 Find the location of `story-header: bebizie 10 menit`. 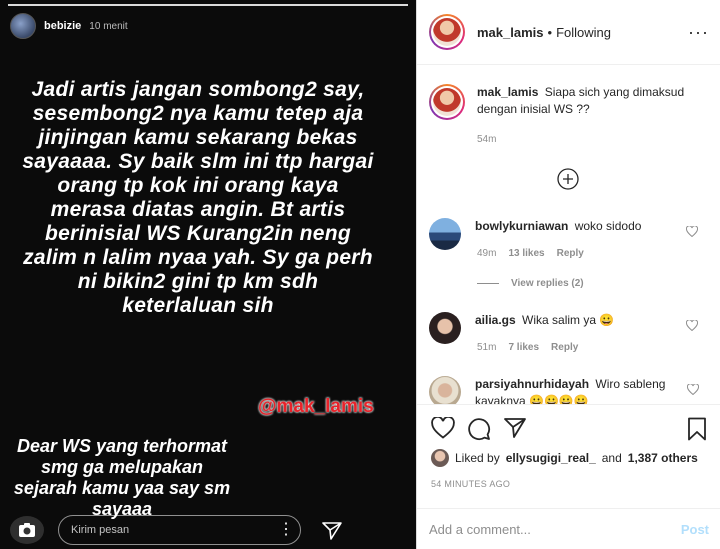

story-header: bebizie 10 menit is located at coordinates (69, 26).